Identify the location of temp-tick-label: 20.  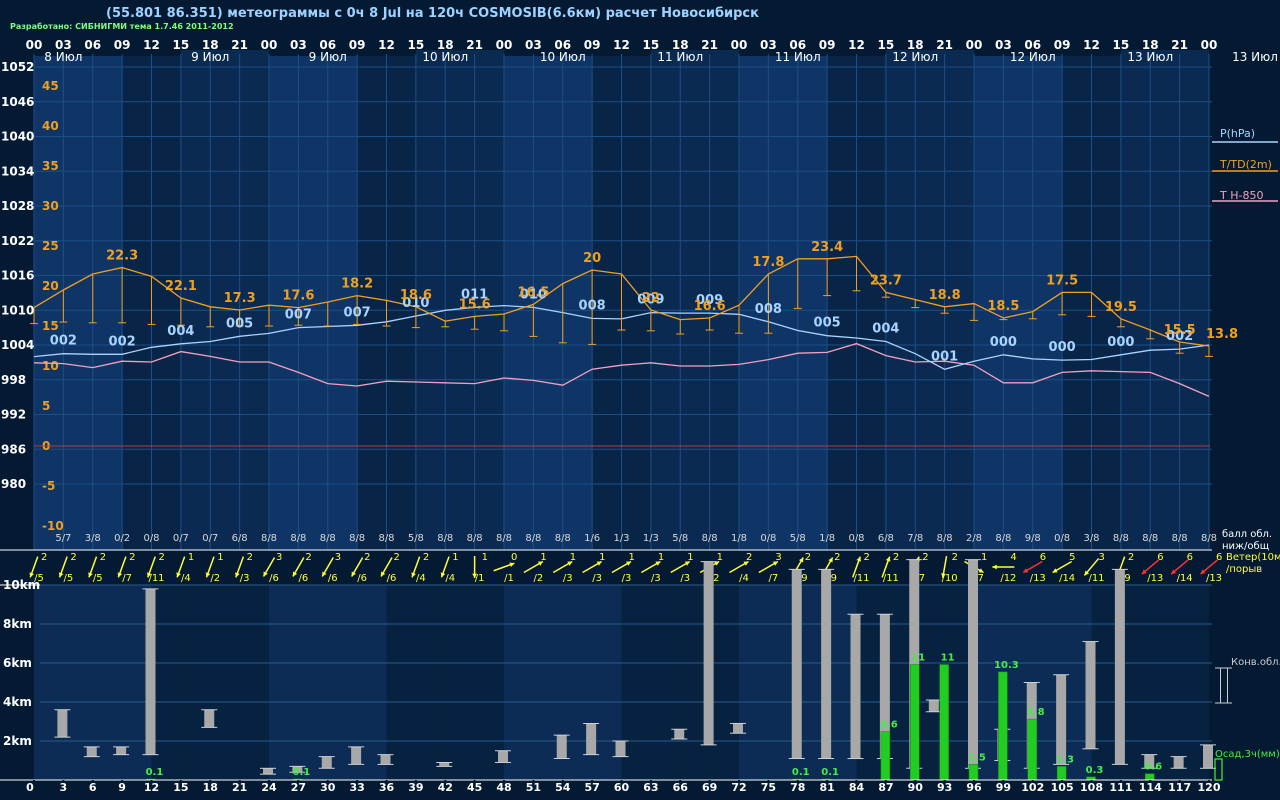
(50, 286).